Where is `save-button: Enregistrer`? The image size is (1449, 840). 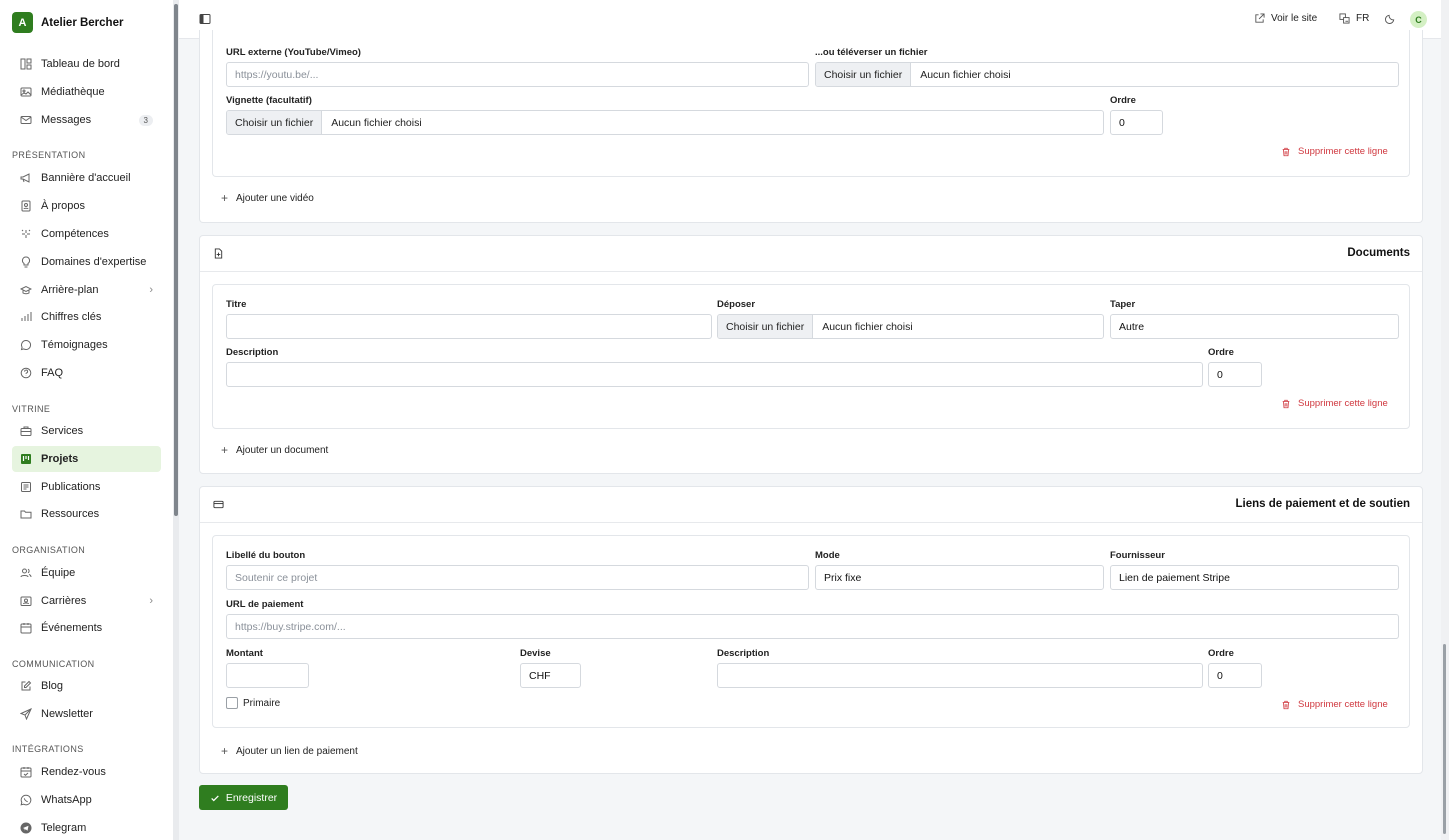
save-button: Enregistrer is located at coordinates (243, 797).